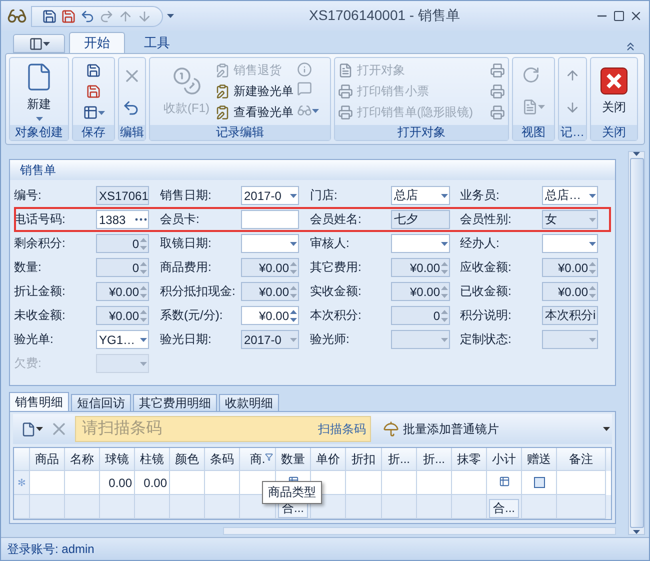  What do you see at coordinates (330, 339) in the screenshot?
I see `field-label: 验光师:` at bounding box center [330, 339].